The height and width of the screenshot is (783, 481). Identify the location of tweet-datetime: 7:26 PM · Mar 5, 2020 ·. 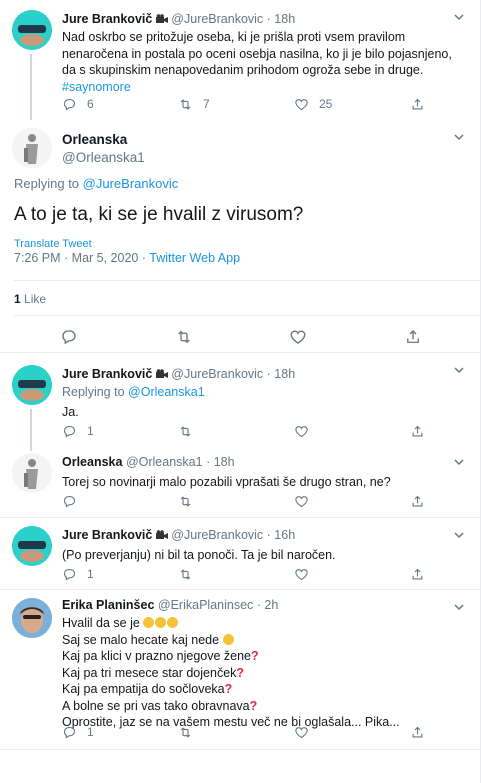
(80, 258).